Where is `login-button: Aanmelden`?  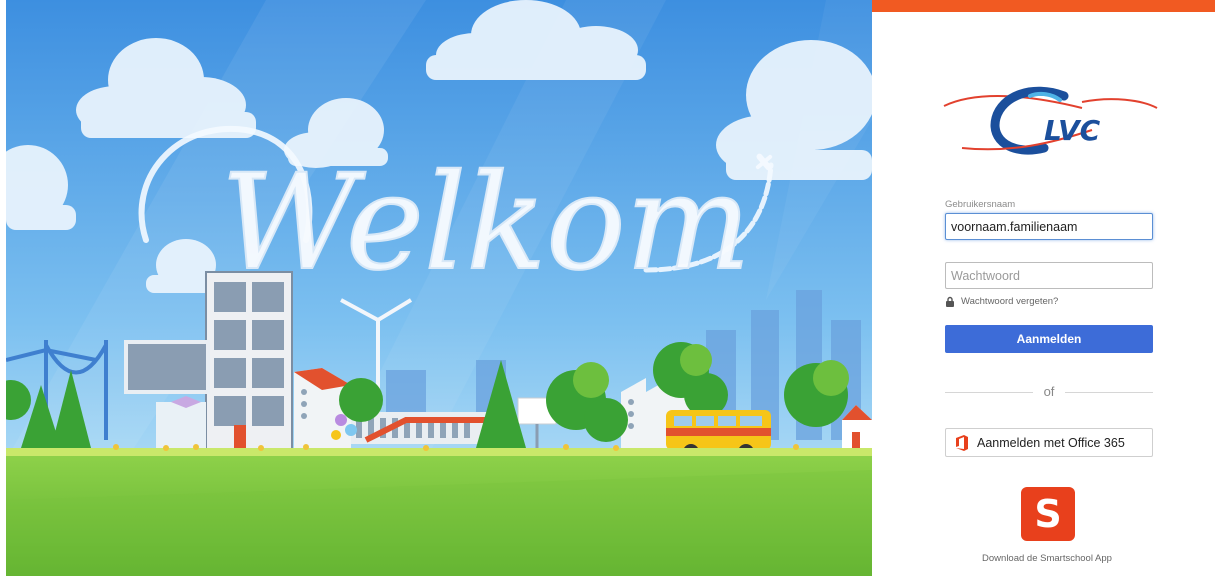
login-button: Aanmelden is located at coordinates (1049, 339).